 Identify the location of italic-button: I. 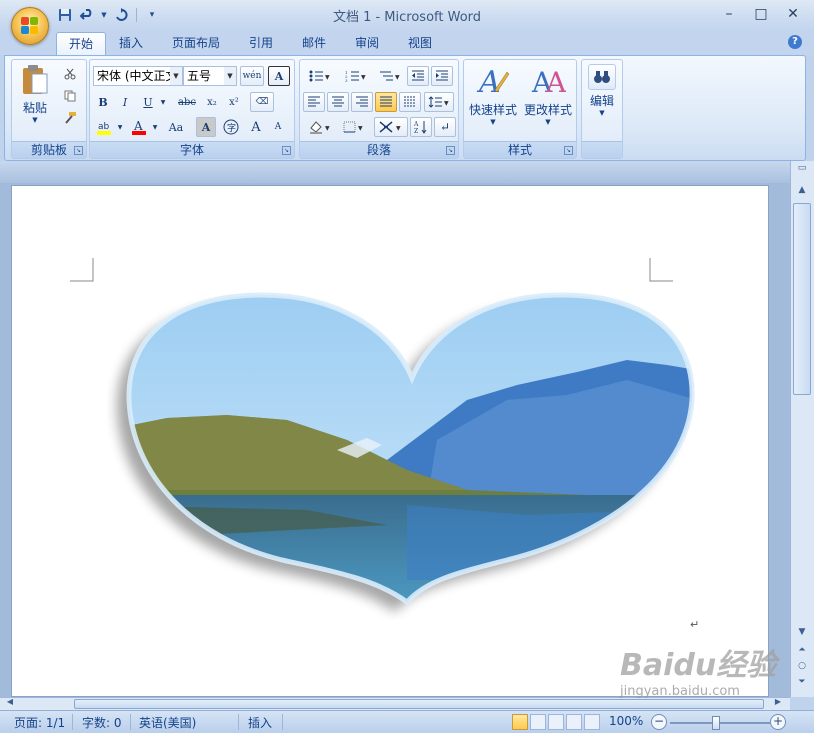
(125, 102).